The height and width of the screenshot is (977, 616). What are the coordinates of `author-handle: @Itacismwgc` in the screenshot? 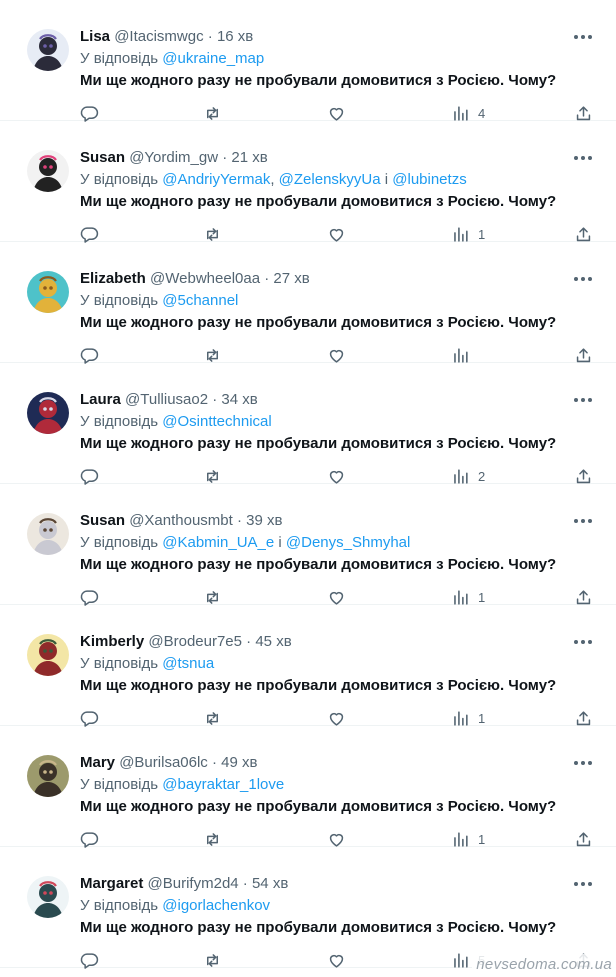 It's located at (158, 36).